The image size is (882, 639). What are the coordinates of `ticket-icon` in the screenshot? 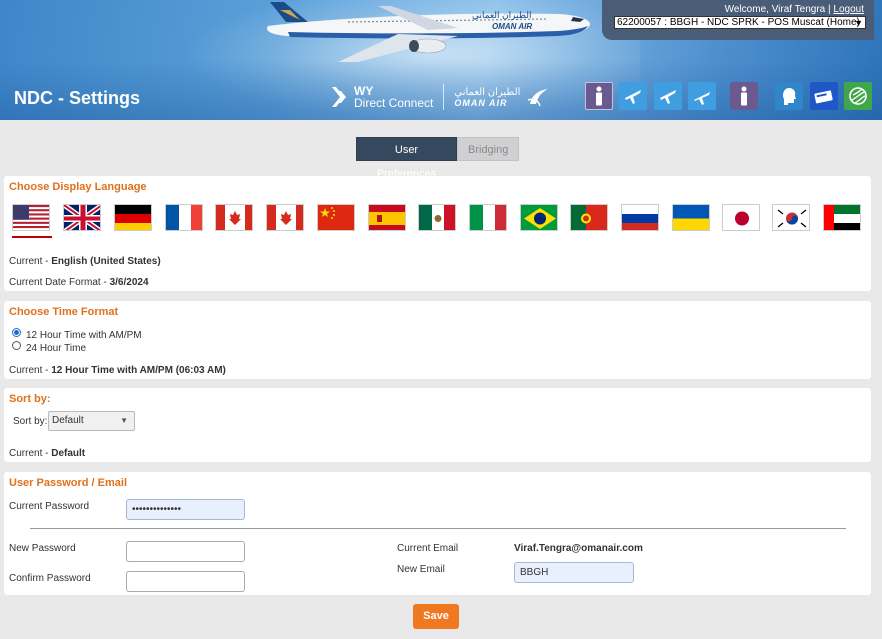 It's located at (823, 97).